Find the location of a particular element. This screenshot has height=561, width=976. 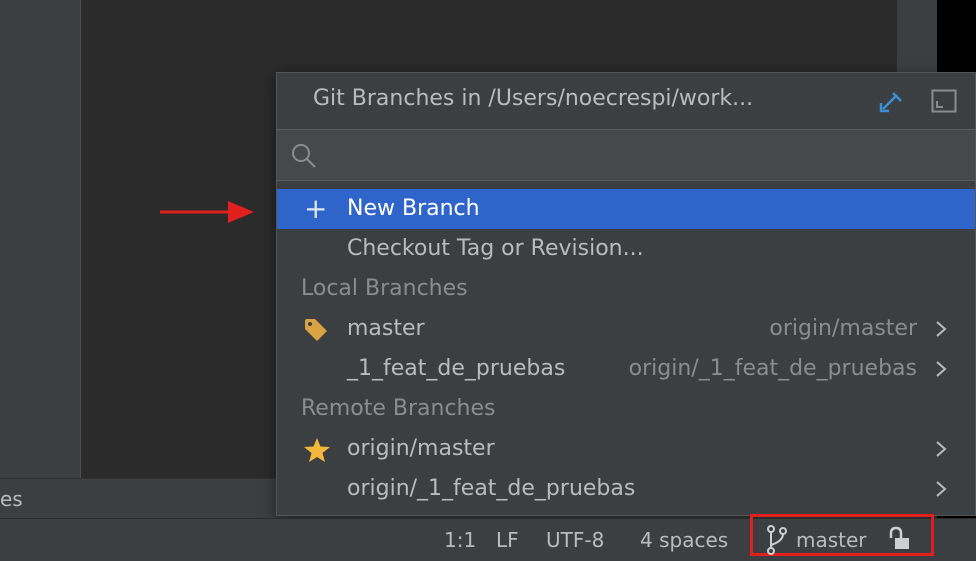

line-separator: LF is located at coordinates (507, 540).